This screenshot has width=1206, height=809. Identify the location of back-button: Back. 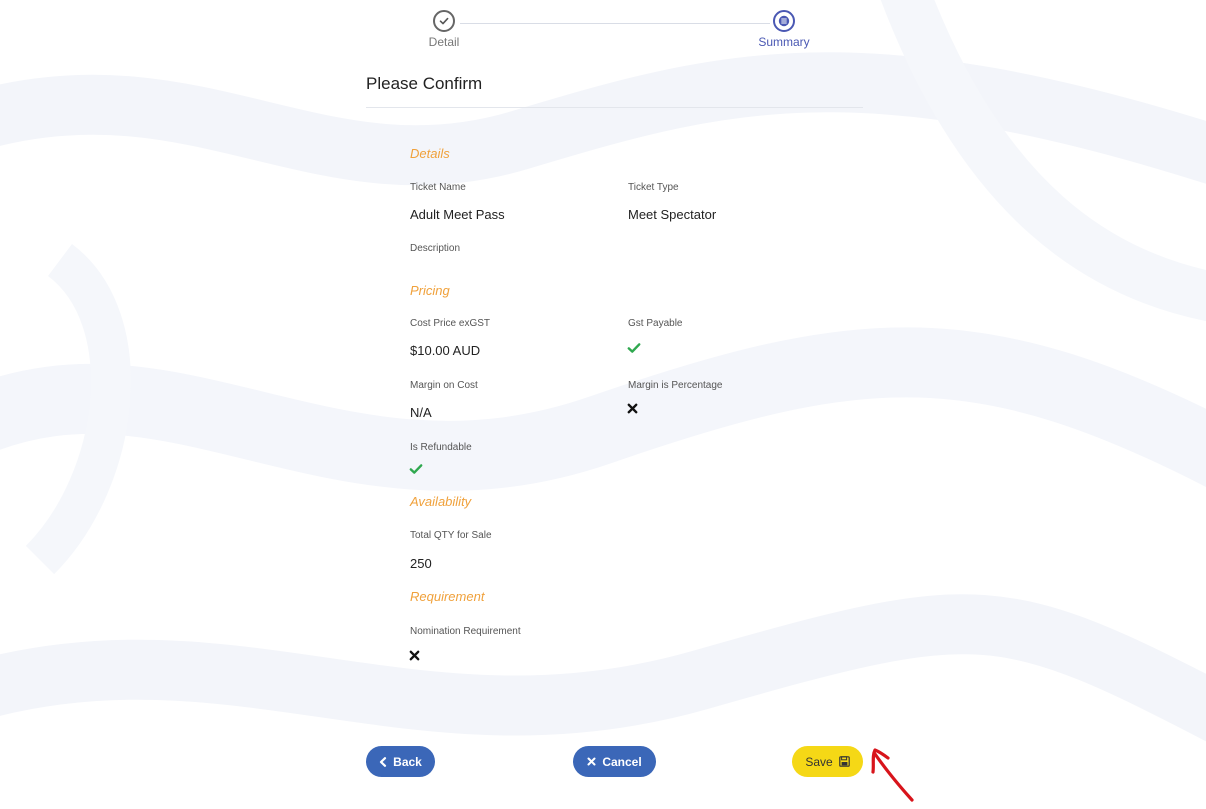
(400, 761).